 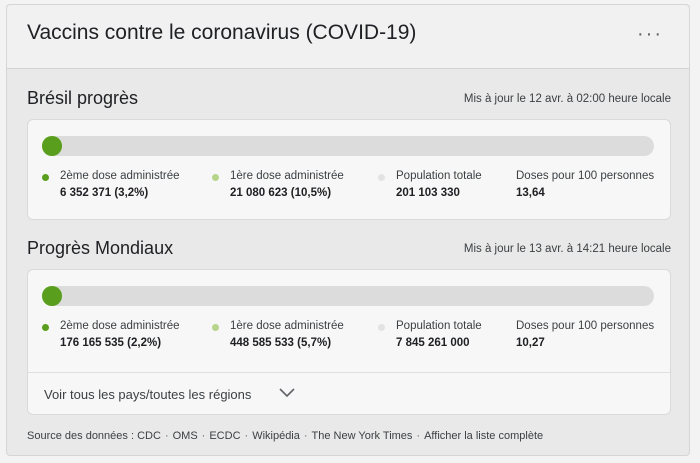 I want to click on stat-value: 201 103 330, so click(x=428, y=193).